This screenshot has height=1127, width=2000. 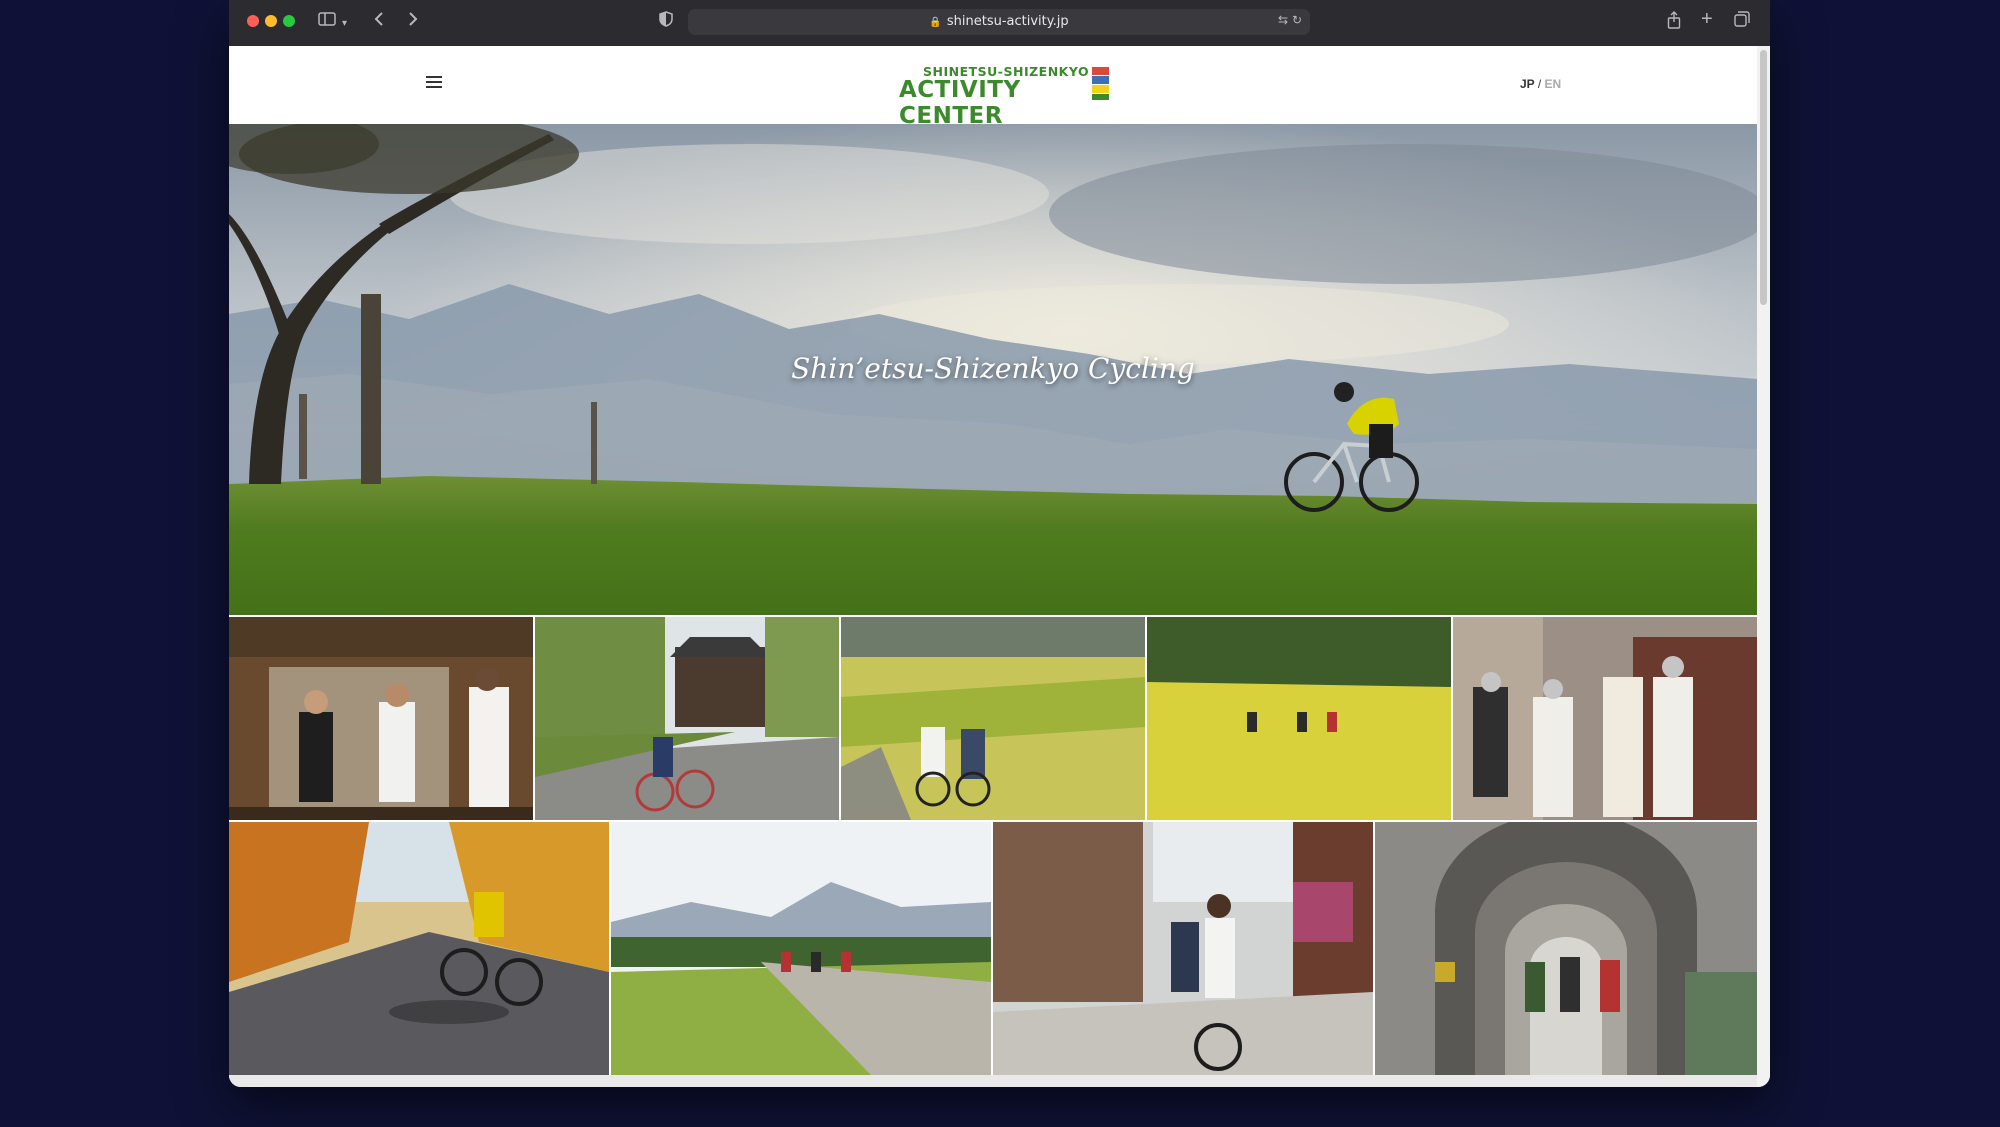 What do you see at coordinates (993, 718) in the screenshot?
I see `photo-rice-field-road` at bounding box center [993, 718].